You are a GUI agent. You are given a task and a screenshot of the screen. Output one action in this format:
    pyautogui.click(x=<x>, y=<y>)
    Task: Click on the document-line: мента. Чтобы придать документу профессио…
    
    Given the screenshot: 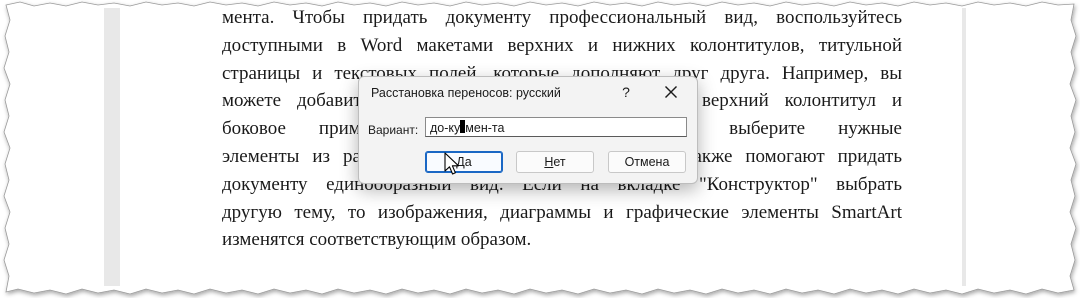 What is the action you would take?
    pyautogui.click(x=562, y=17)
    